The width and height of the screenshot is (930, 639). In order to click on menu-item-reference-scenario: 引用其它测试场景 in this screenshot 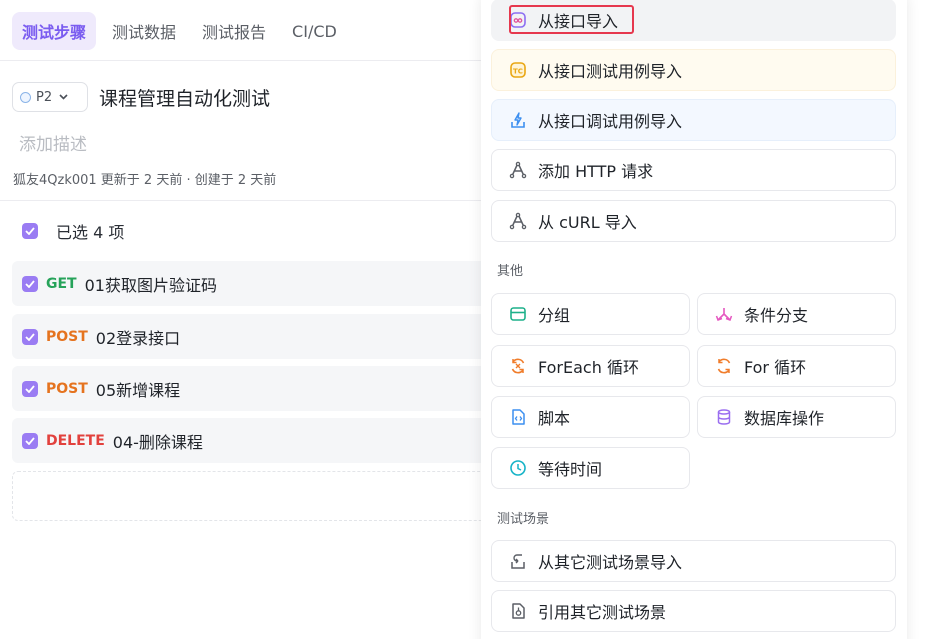, I will do `click(693, 611)`.